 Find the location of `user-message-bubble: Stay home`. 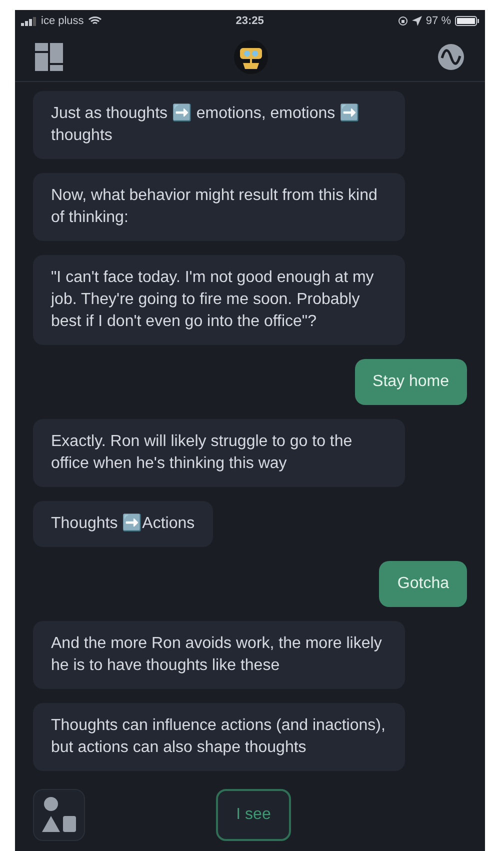

user-message-bubble: Stay home is located at coordinates (410, 382).